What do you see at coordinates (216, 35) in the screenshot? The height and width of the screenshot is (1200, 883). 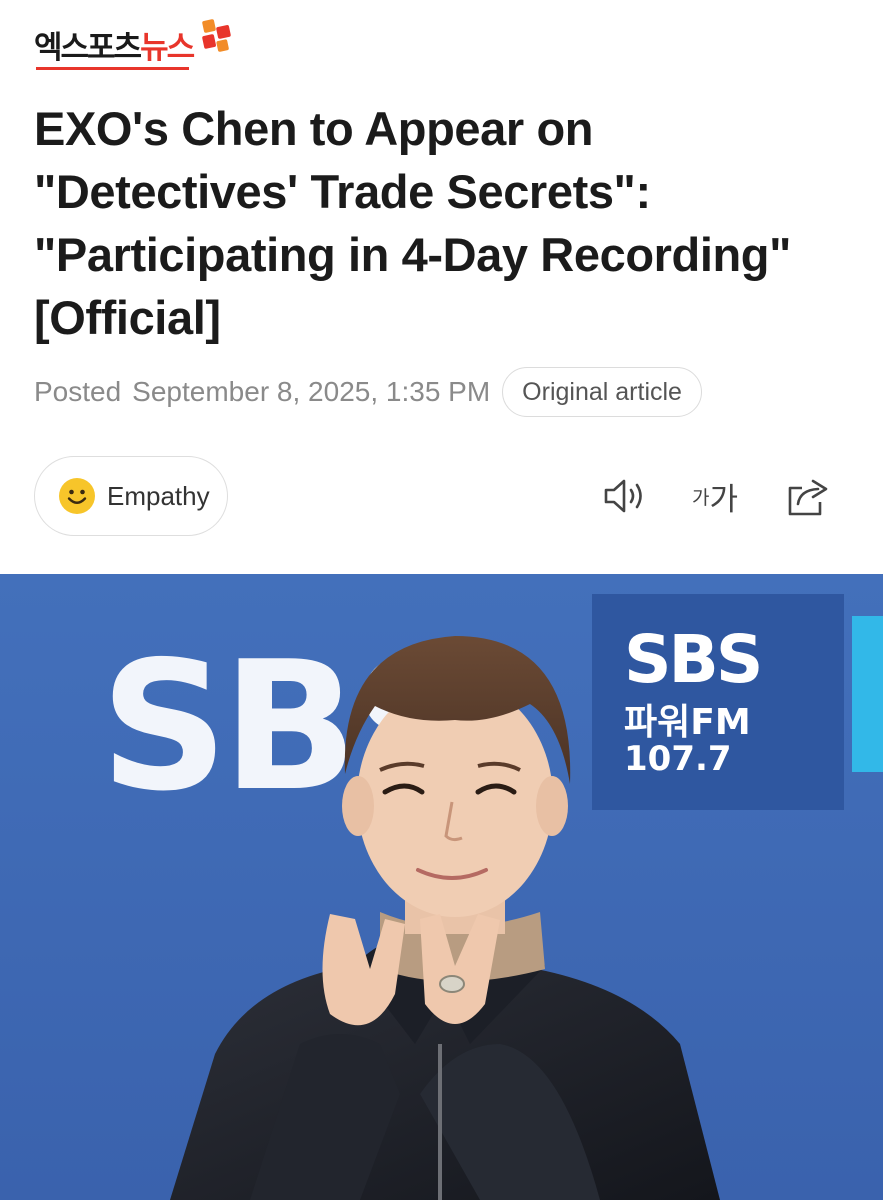 I see `logo-mark-icon` at bounding box center [216, 35].